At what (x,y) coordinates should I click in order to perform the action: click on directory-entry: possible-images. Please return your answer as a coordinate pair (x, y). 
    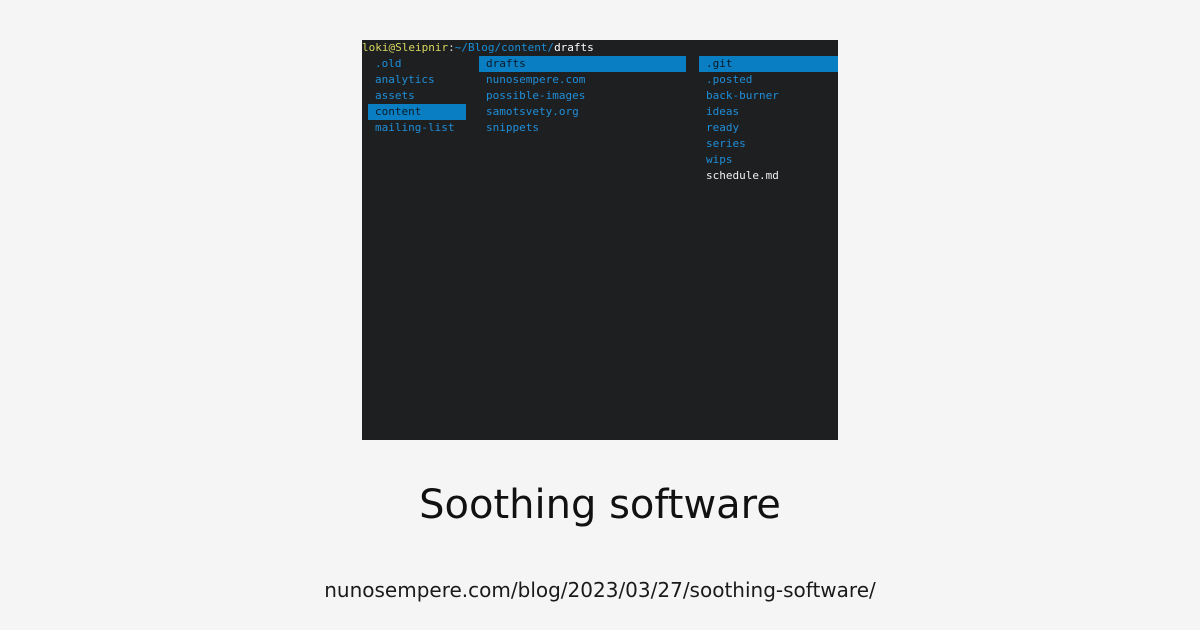
    Looking at the image, I should click on (582, 96).